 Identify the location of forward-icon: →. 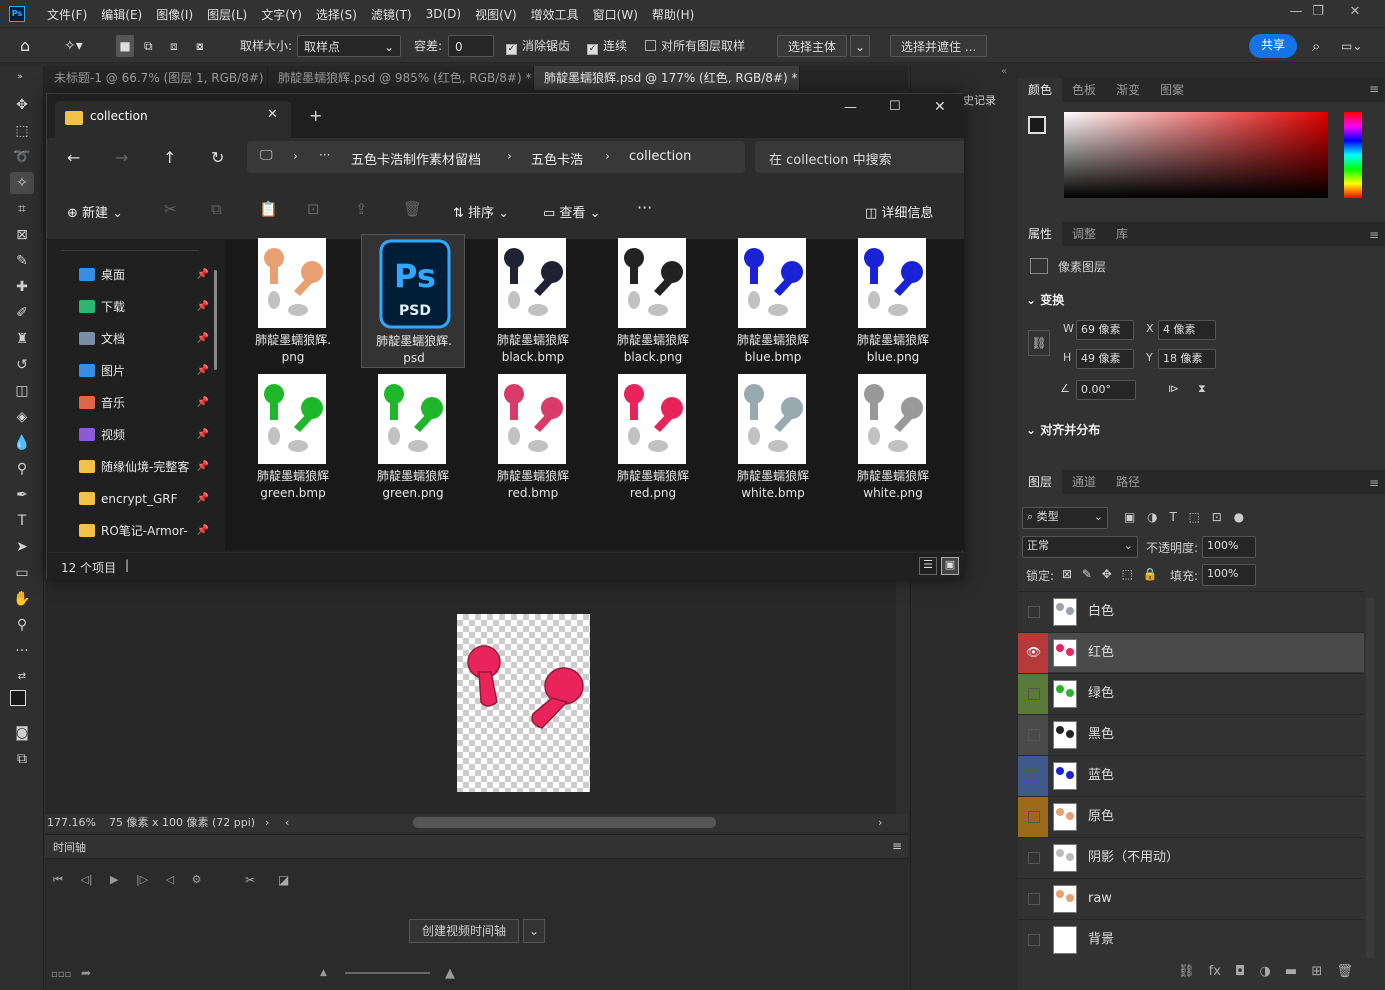
(121, 157).